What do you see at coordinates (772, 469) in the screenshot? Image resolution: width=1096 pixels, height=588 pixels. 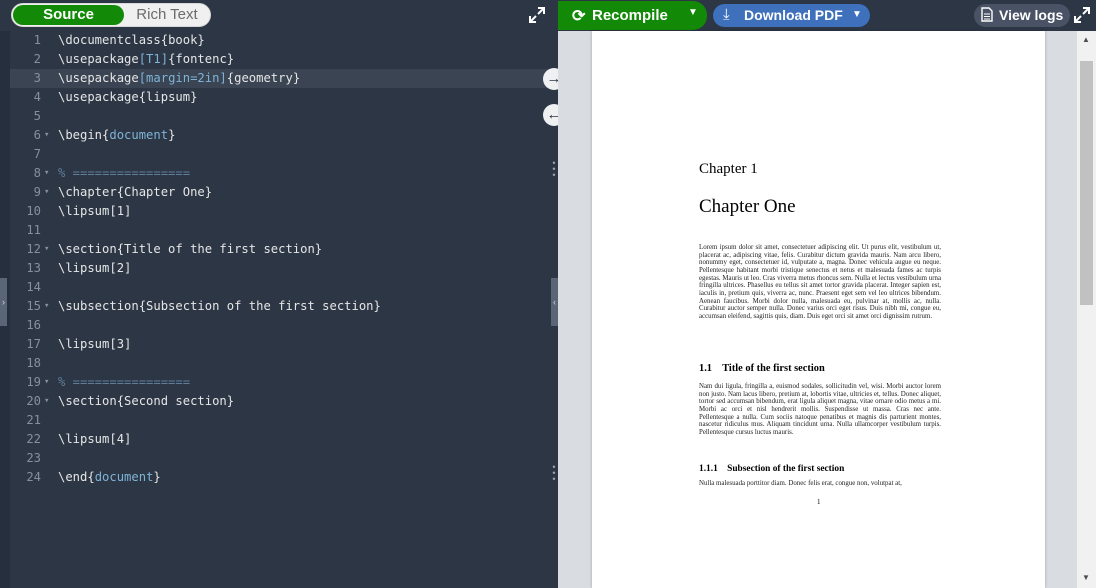 I see `subsection-heading: 1.1.1 Subsection of the first section` at bounding box center [772, 469].